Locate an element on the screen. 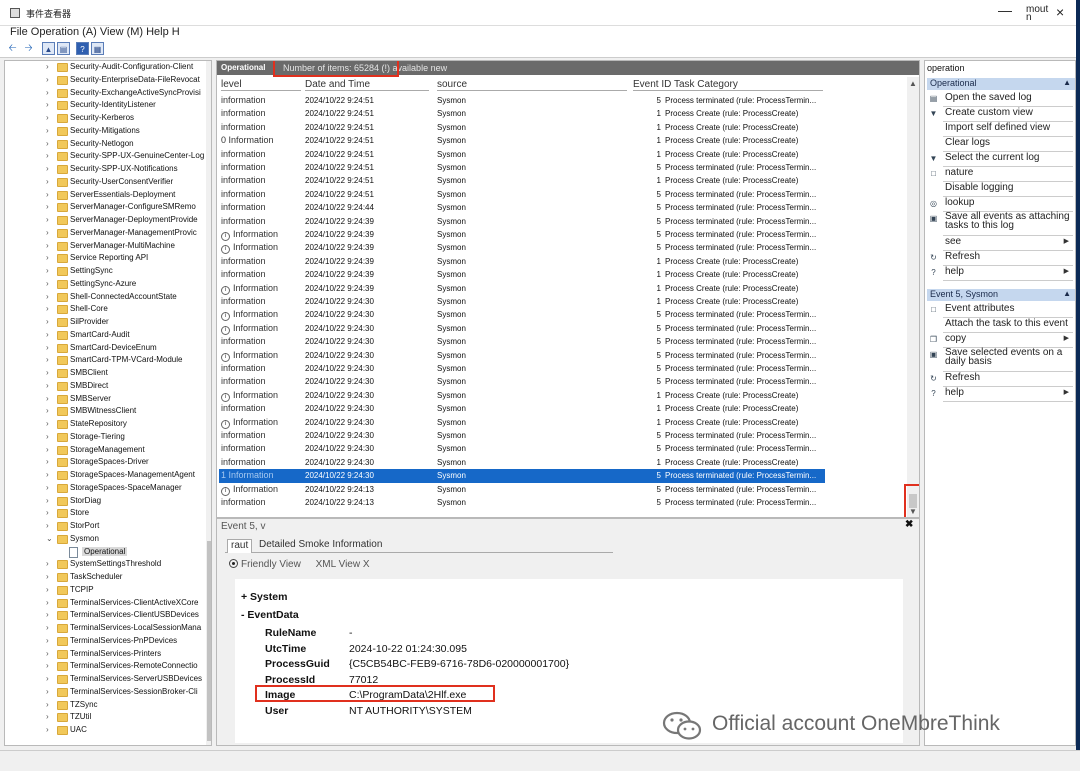 This screenshot has height=771, width=1080. system-section-toggle: + System is located at coordinates (264, 597).